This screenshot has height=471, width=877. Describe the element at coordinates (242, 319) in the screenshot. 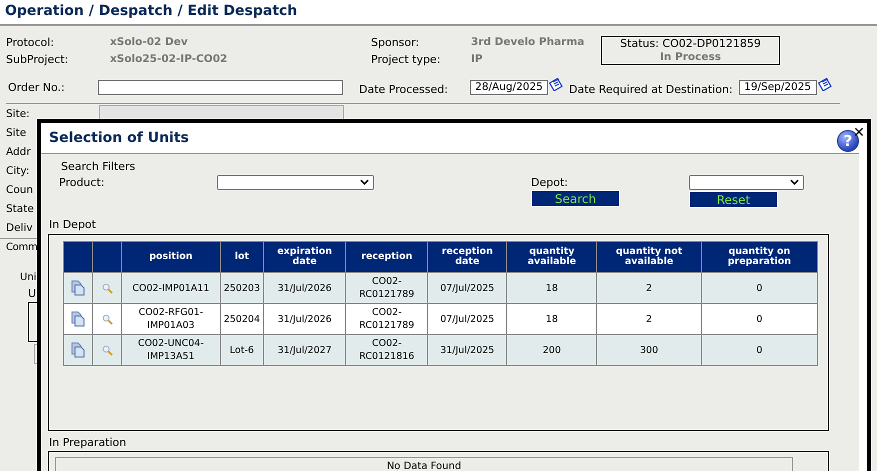

I see `table-cell: 250204` at that location.